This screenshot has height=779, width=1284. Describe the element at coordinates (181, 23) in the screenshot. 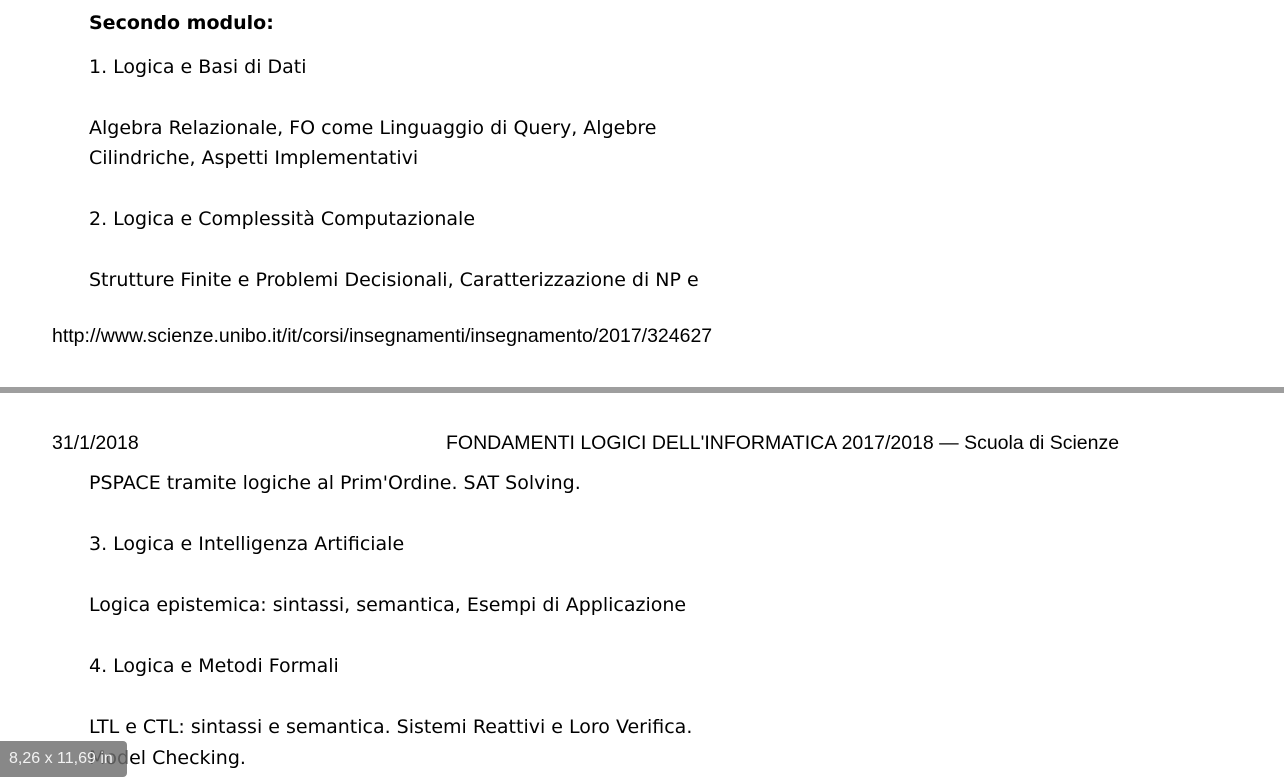

I see `section-heading: Secondo modulo:` at that location.